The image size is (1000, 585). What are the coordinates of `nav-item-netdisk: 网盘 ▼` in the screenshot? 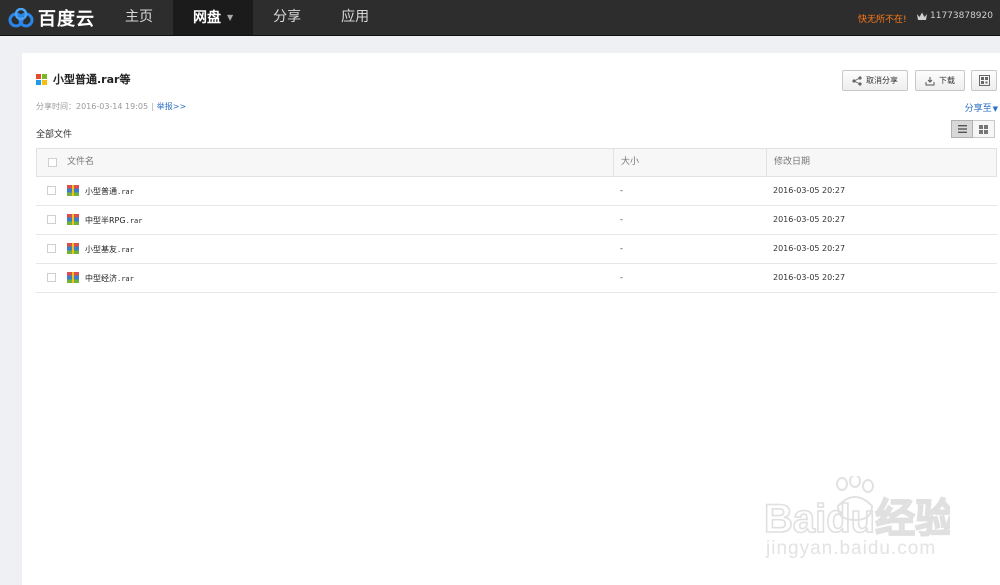 It's located at (213, 17).